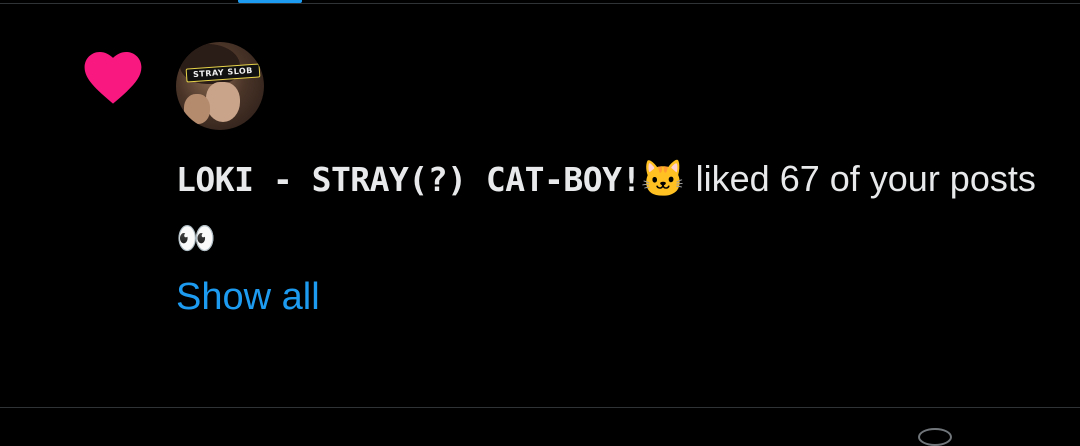 Image resolution: width=1080 pixels, height=446 pixels. I want to click on avatar: STRAY SLOB, so click(220, 86).